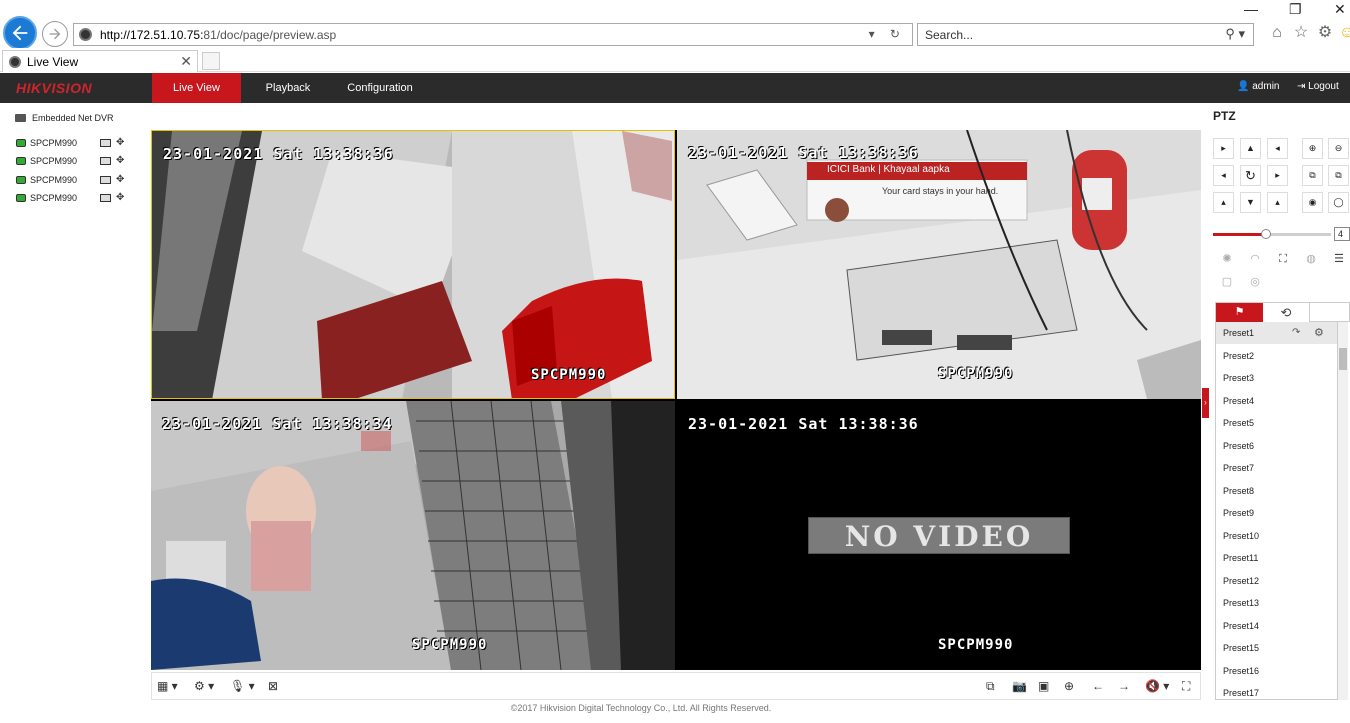 This screenshot has width=1350, height=723. Describe the element at coordinates (64, 118) in the screenshot. I see `device-node: Embedded Net DVR` at that location.